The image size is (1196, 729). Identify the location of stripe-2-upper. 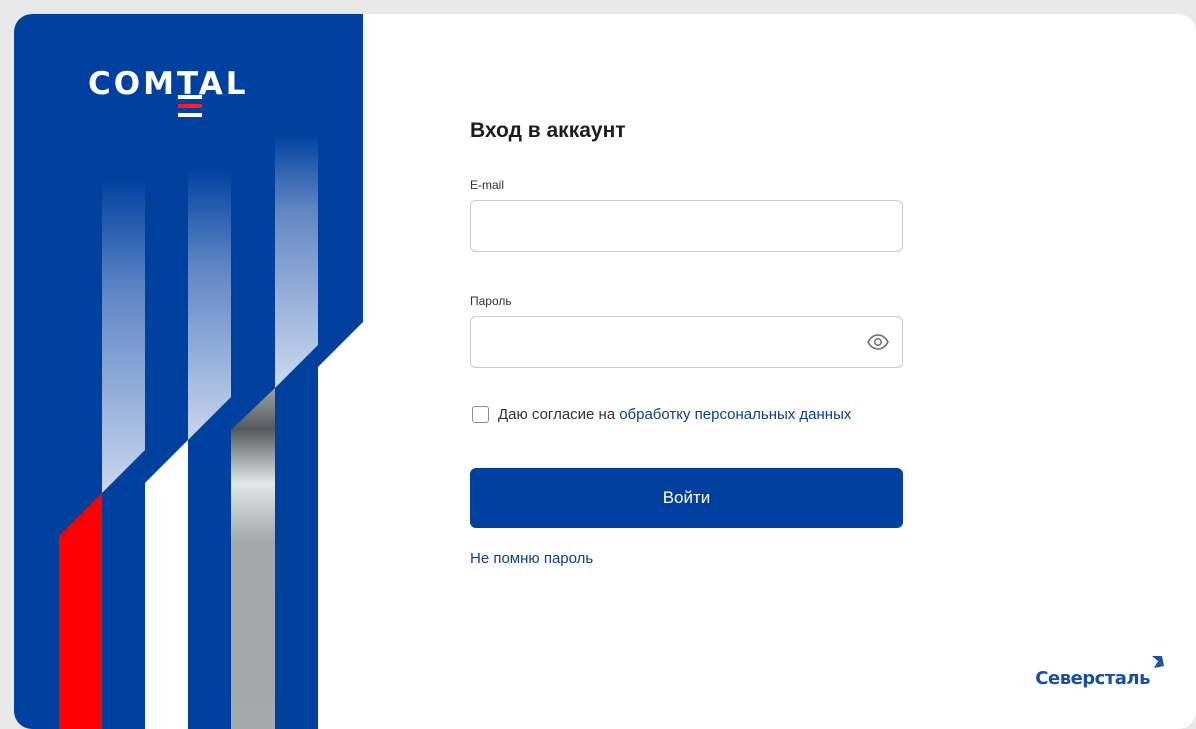
(209, 304).